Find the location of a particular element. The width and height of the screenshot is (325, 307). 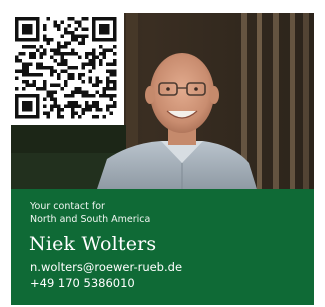

intro-line-2: North and South America is located at coordinates (90, 219).